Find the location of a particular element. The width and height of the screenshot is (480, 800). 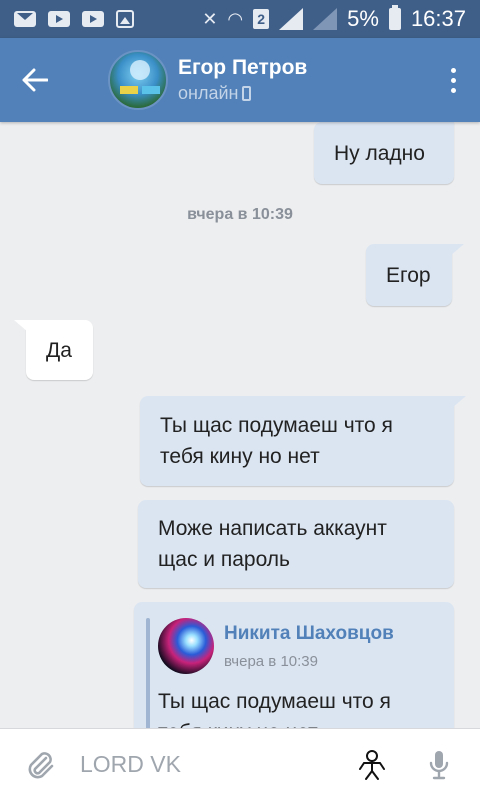

voice-record-button is located at coordinates (439, 764).